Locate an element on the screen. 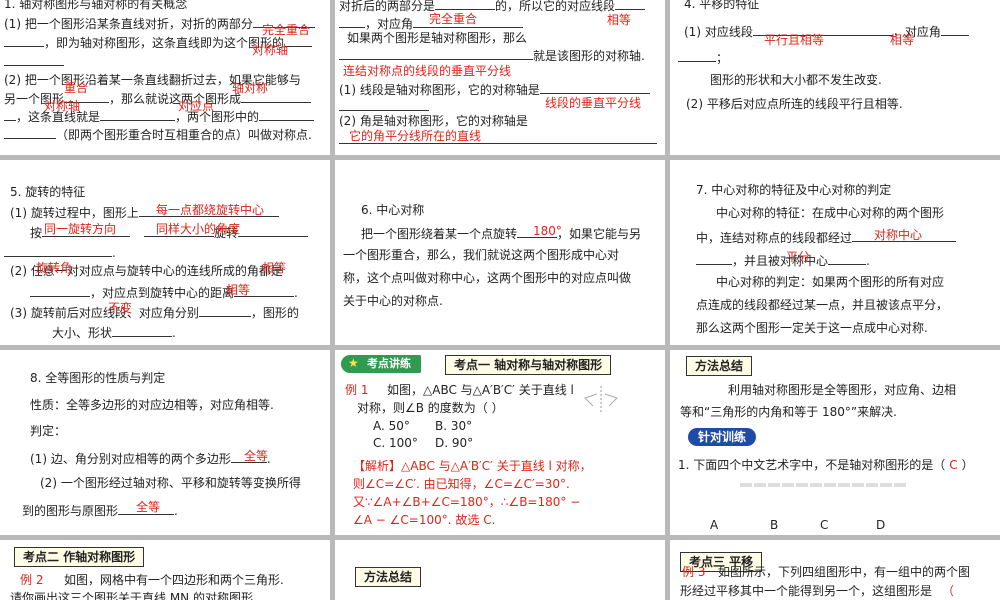 This screenshot has height=600, width=1000. answer-text: 它的角平分线所在的直线 is located at coordinates (415, 136).